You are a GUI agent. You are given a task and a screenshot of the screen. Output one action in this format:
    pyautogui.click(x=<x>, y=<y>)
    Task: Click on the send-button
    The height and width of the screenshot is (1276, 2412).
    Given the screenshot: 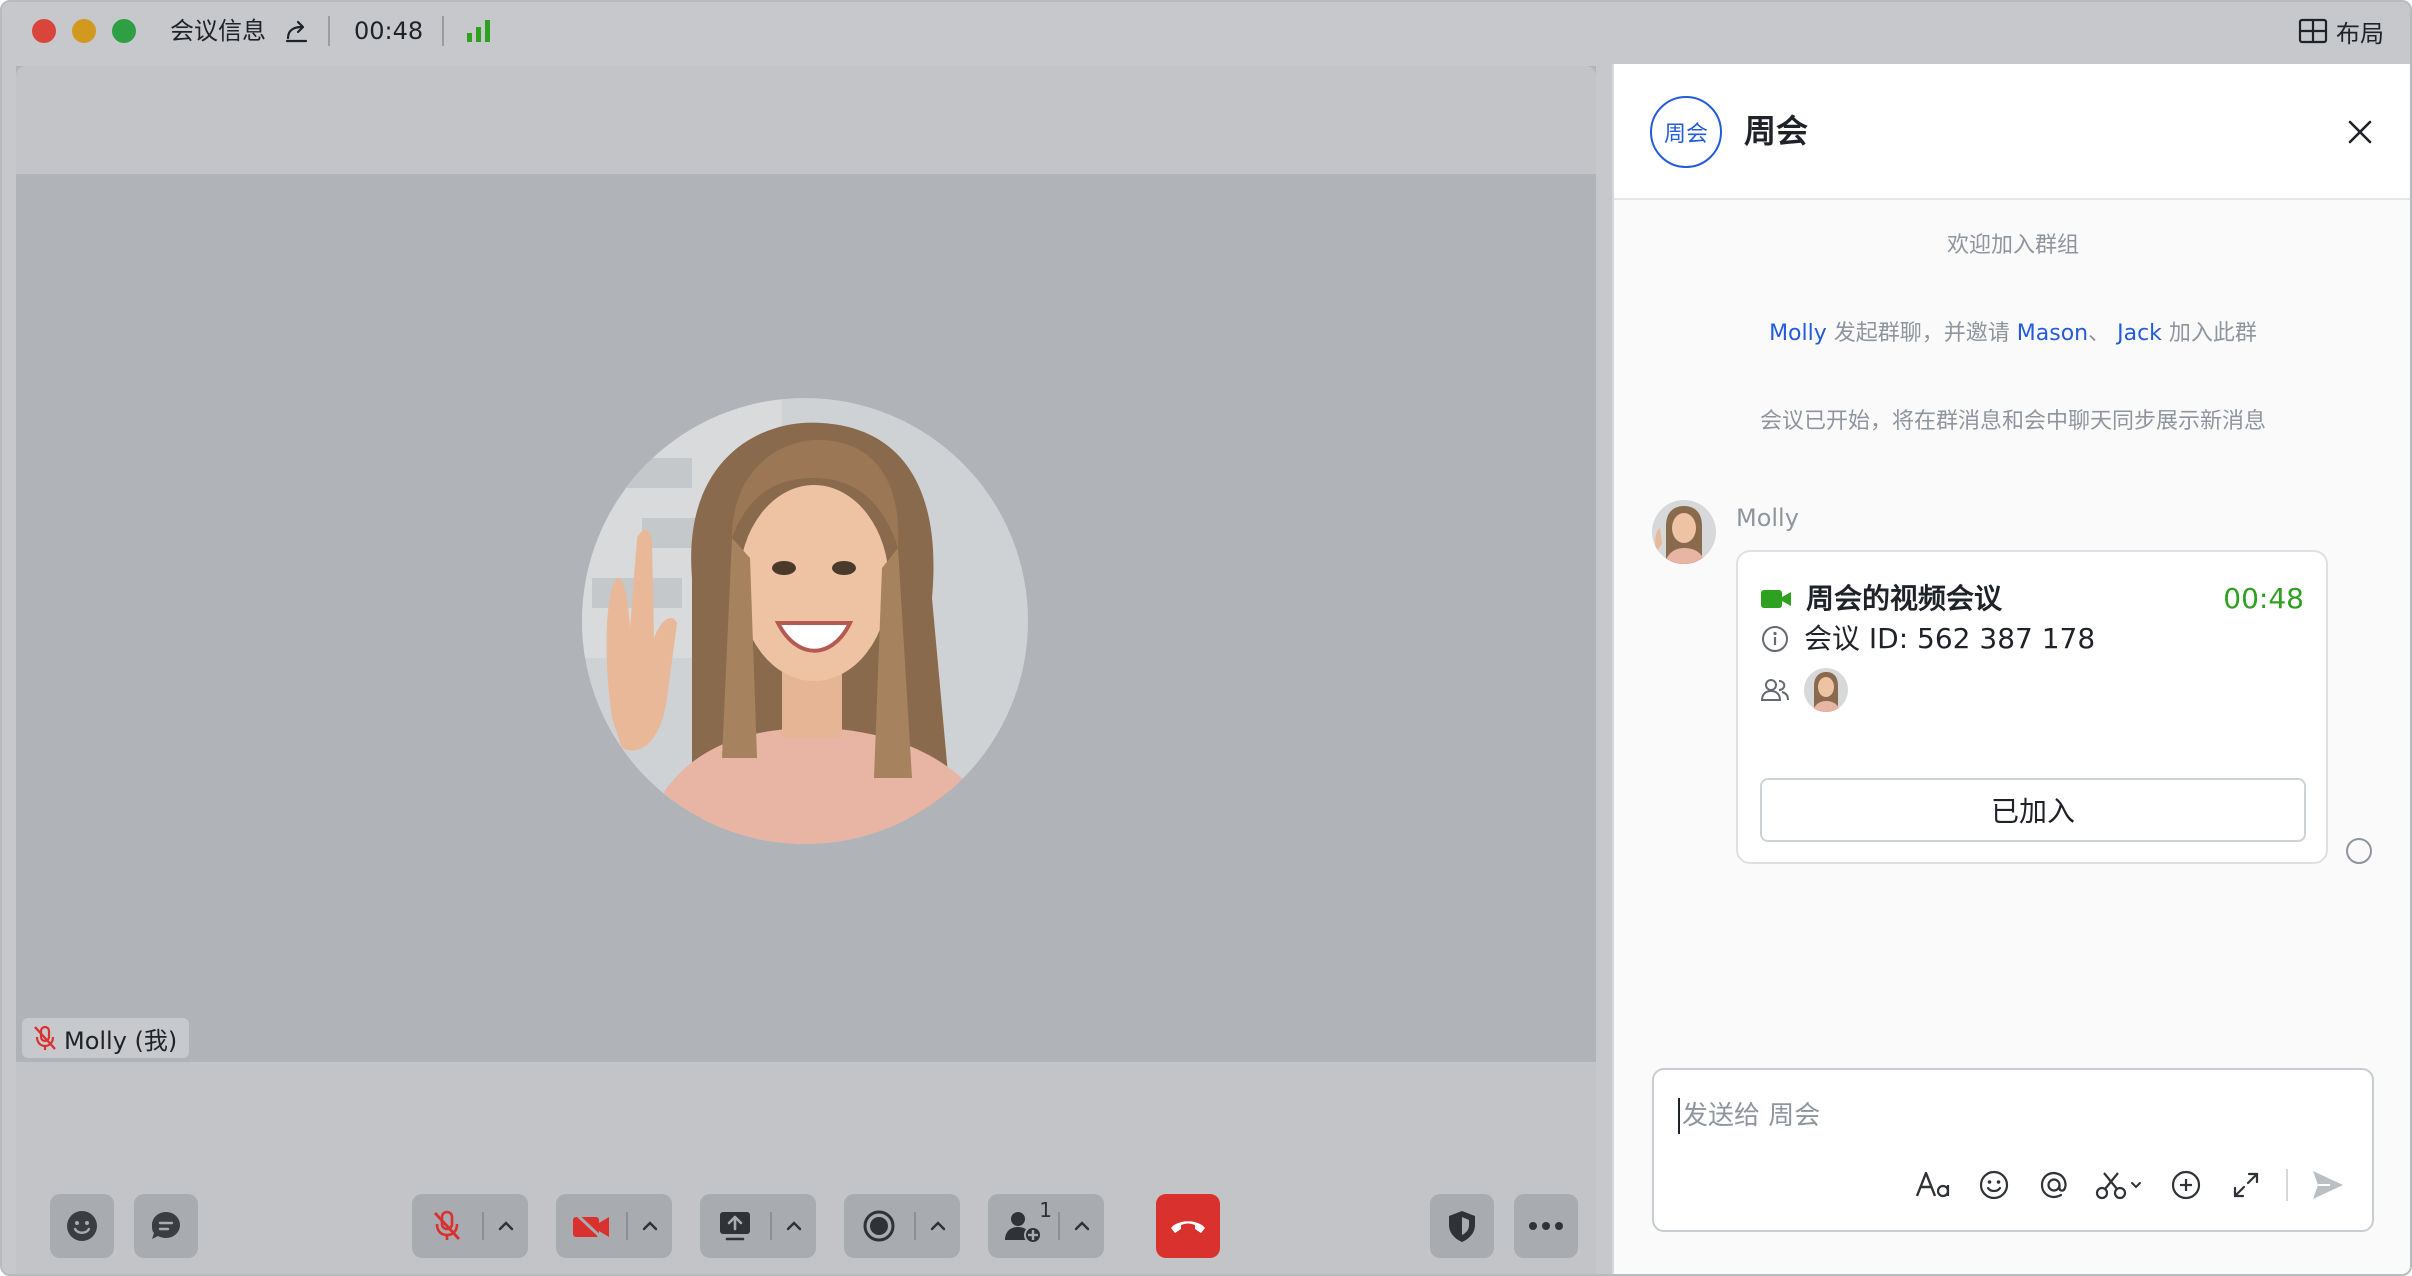 What is the action you would take?
    pyautogui.click(x=2328, y=1185)
    